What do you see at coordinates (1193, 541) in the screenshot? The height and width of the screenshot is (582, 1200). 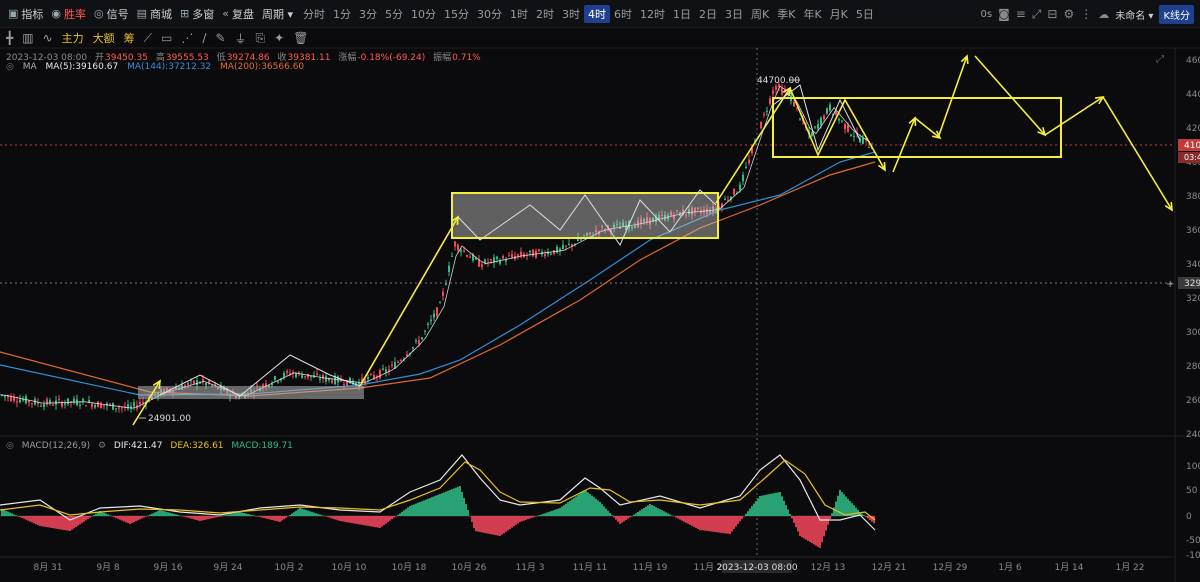 I see `macd-axis-label: -50` at bounding box center [1193, 541].